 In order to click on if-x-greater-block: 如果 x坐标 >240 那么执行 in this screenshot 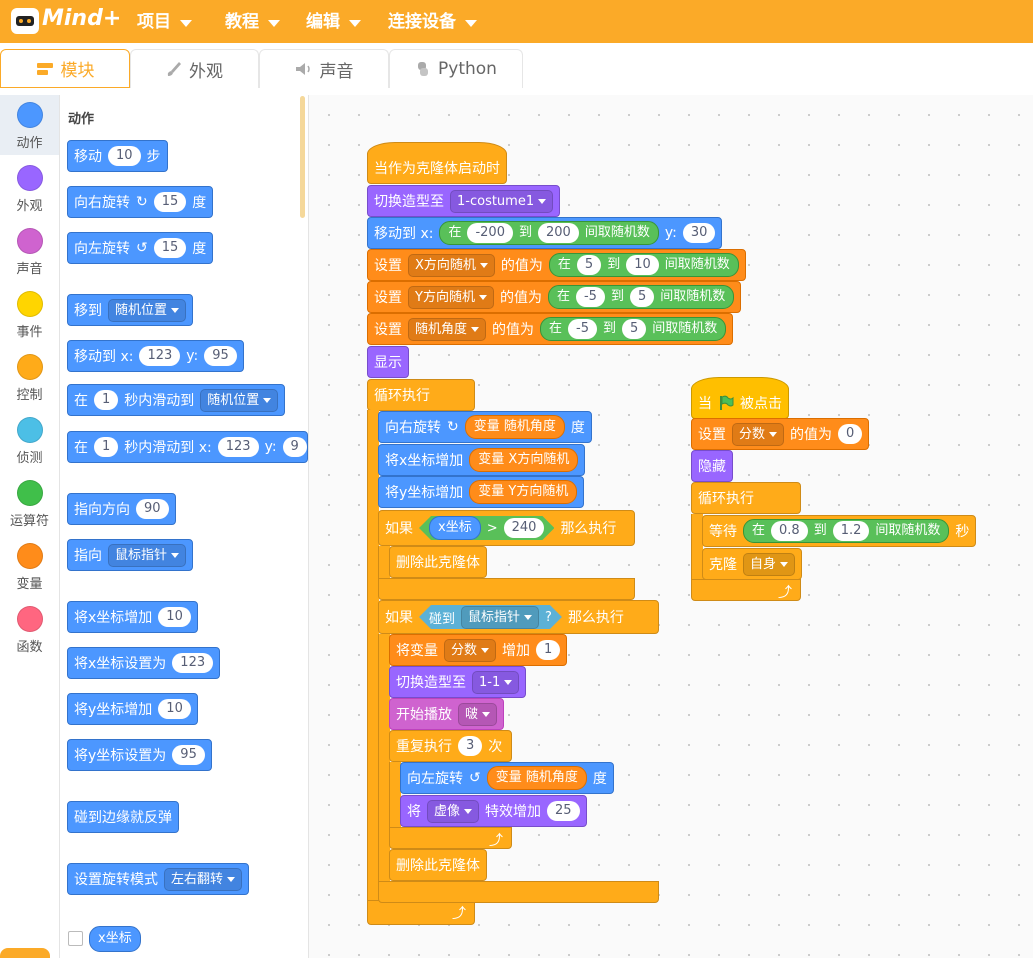, I will do `click(506, 528)`.